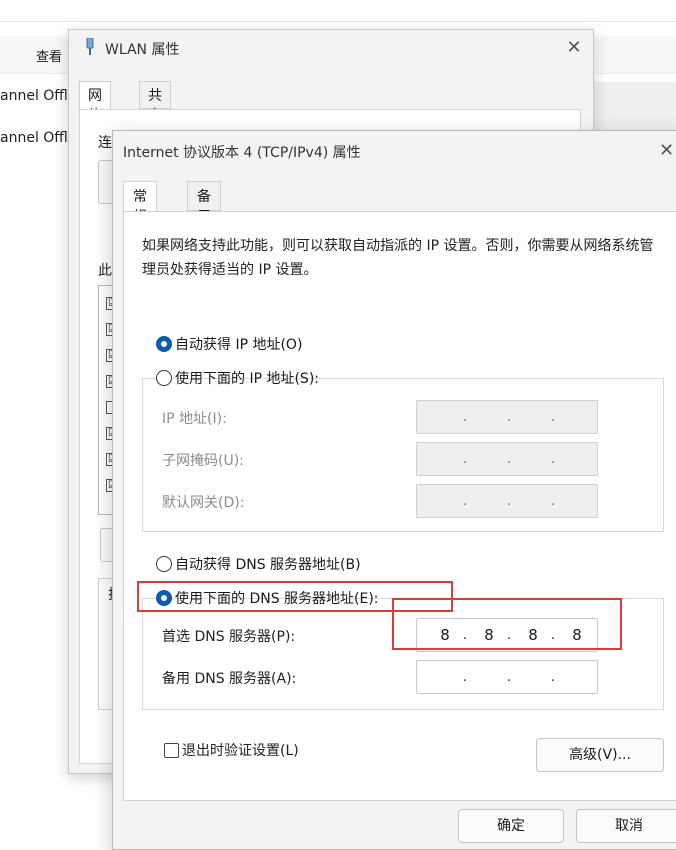 The image size is (676, 850). Describe the element at coordinates (171, 750) in the screenshot. I see `validate-on-exit-checkbox` at that location.